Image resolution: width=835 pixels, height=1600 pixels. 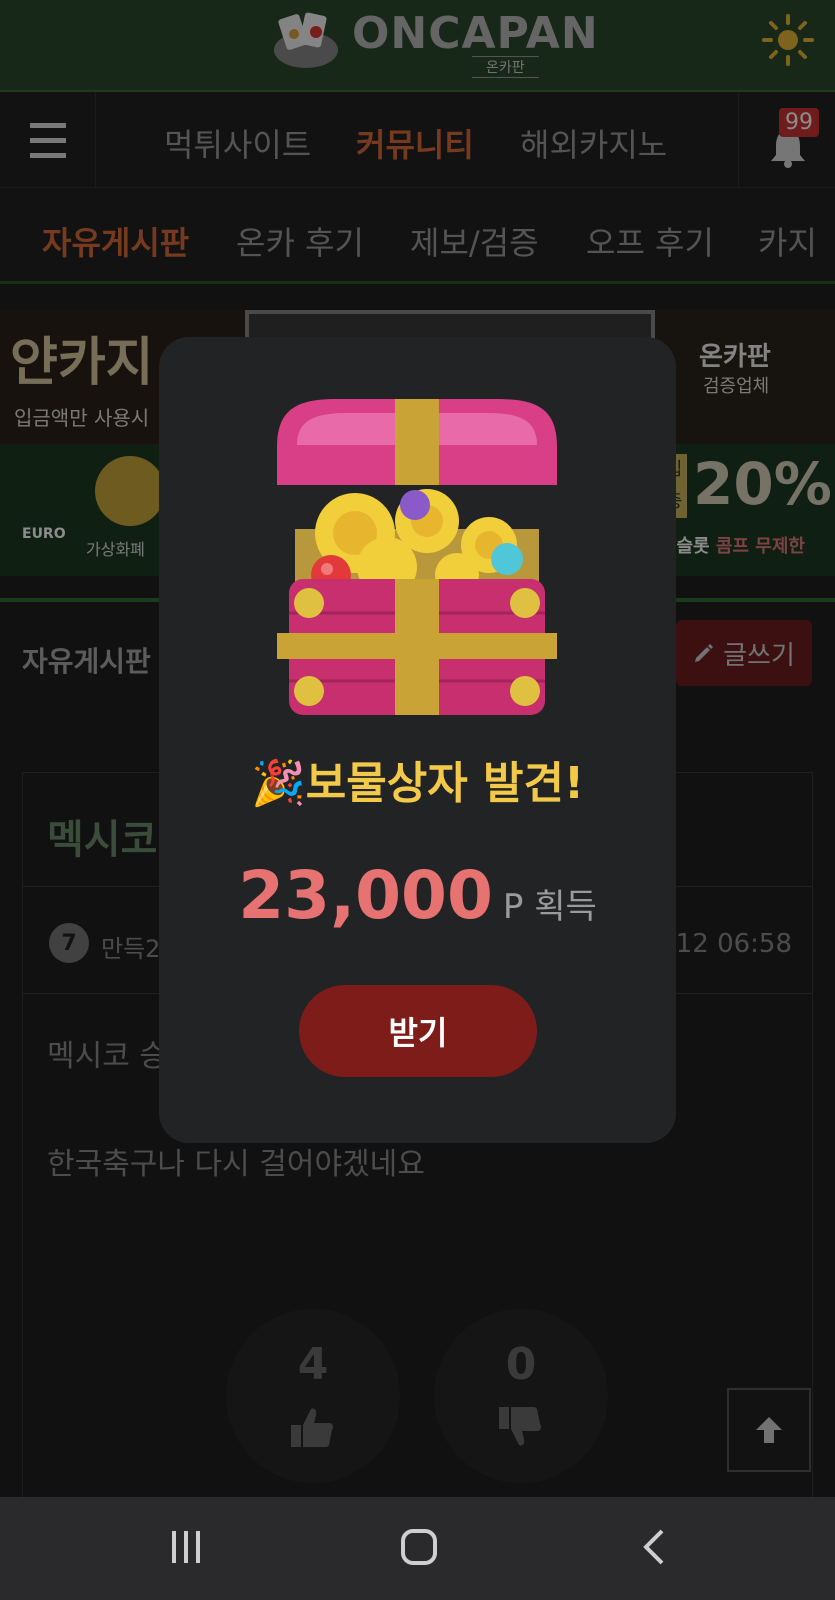 I want to click on home-icon, so click(x=419, y=1547).